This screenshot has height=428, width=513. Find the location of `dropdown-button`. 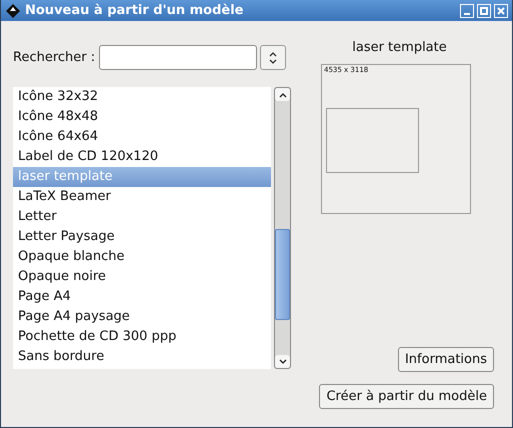

dropdown-button is located at coordinates (273, 57).